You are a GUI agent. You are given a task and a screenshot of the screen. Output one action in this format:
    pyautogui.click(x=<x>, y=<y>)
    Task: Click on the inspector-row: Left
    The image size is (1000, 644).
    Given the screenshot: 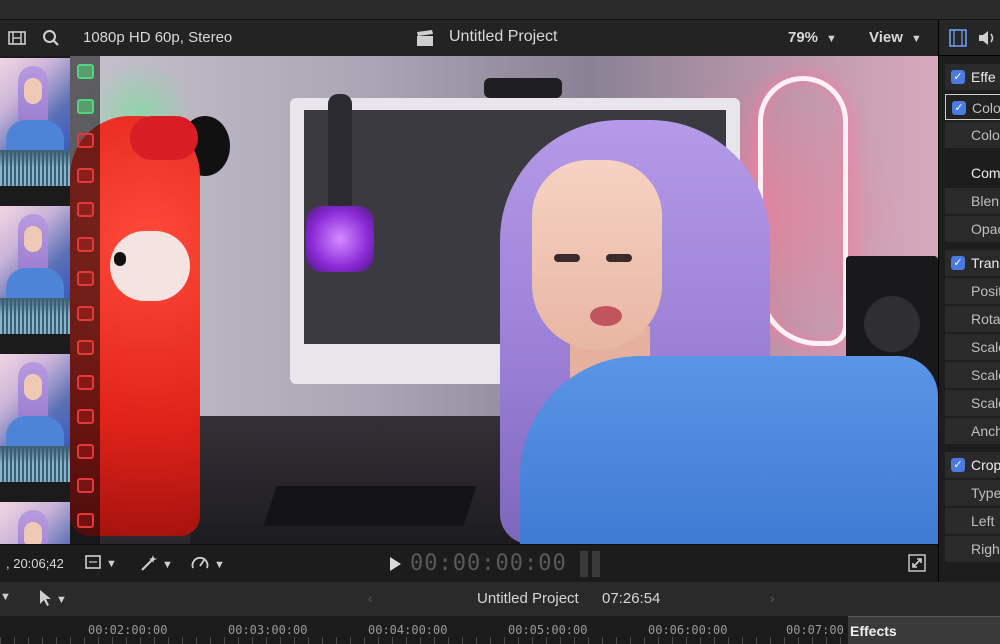 What is the action you would take?
    pyautogui.click(x=972, y=521)
    